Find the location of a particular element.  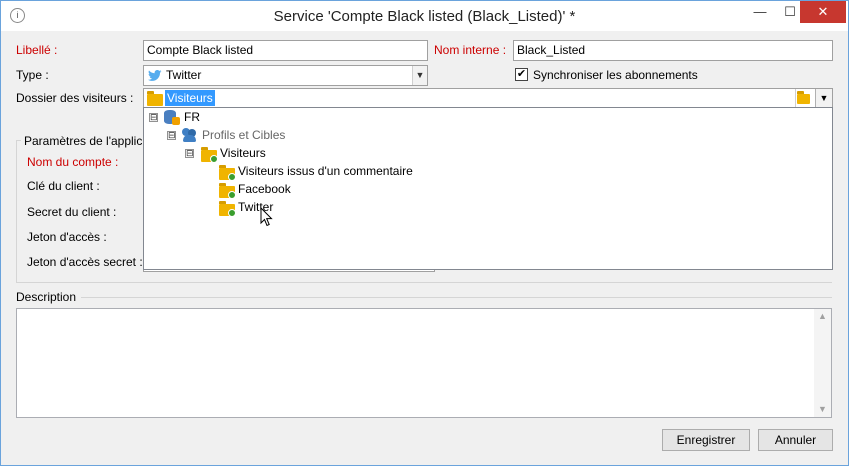

dossier-value: Visiteurs is located at coordinates (190, 98).